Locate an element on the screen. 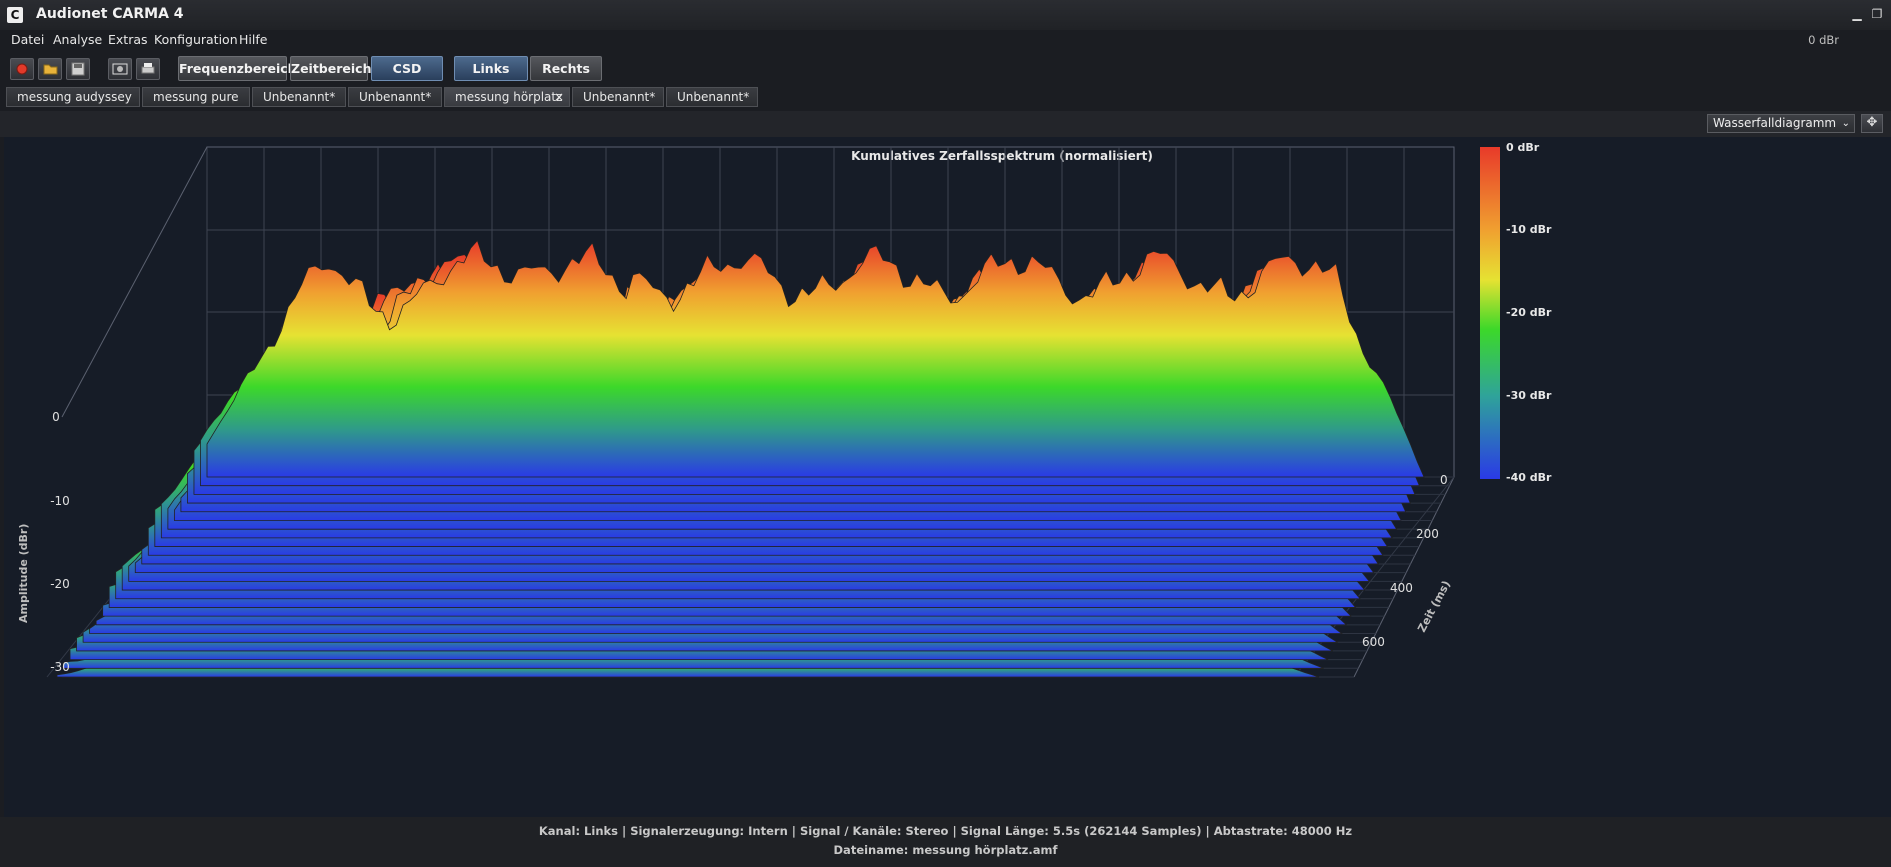 The width and height of the screenshot is (1891, 867). menu-extras: Extras is located at coordinates (128, 39).